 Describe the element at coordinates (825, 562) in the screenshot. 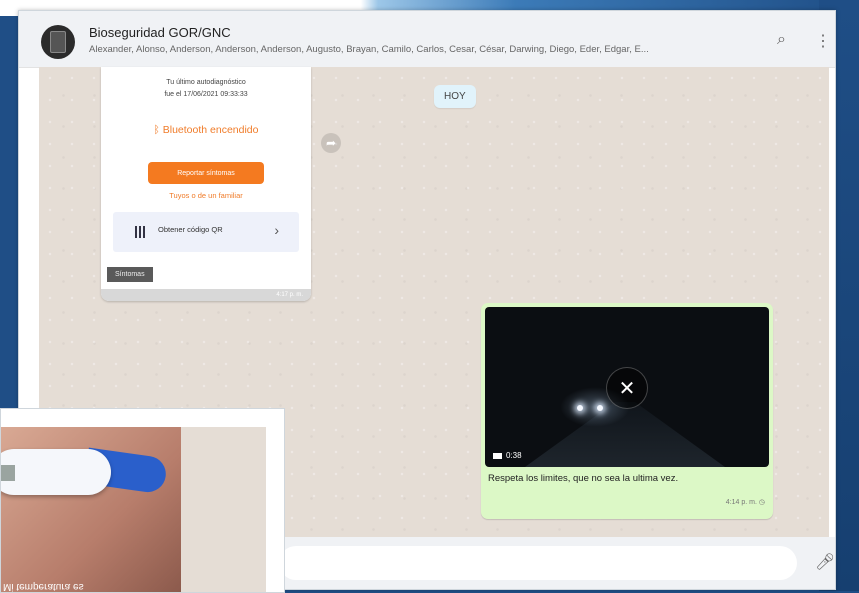

I see `microphone-icon: 🎤︎` at that location.